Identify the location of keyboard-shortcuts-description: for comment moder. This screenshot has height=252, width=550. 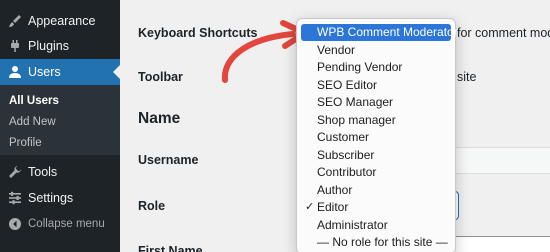
(503, 33).